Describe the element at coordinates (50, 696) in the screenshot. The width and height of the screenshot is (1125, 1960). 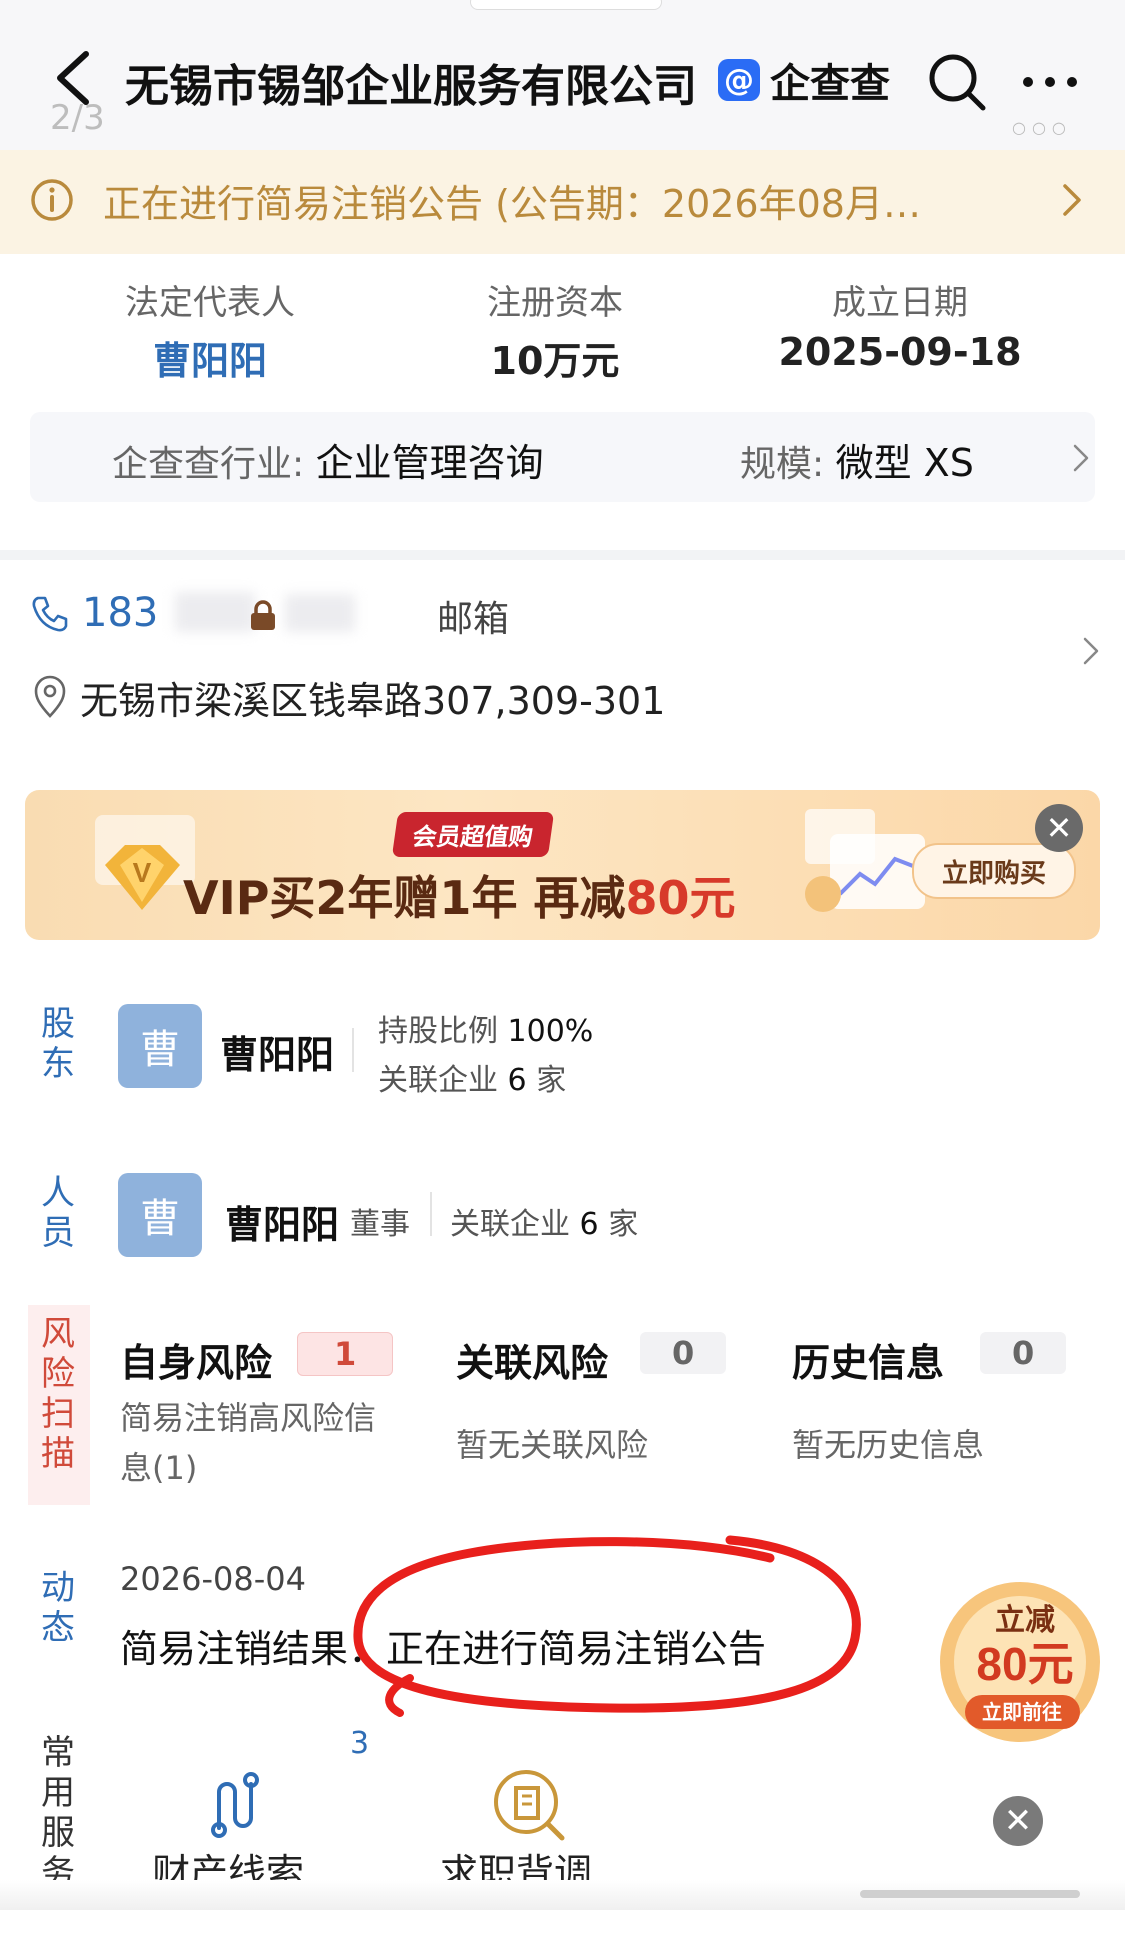
I see `location-icon` at that location.